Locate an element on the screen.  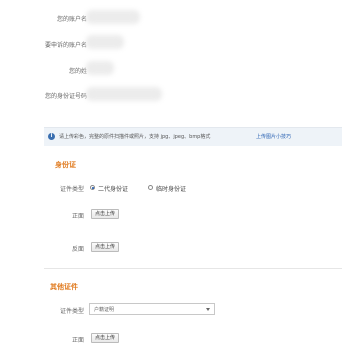
surname-value-blurred is located at coordinates (100, 68).